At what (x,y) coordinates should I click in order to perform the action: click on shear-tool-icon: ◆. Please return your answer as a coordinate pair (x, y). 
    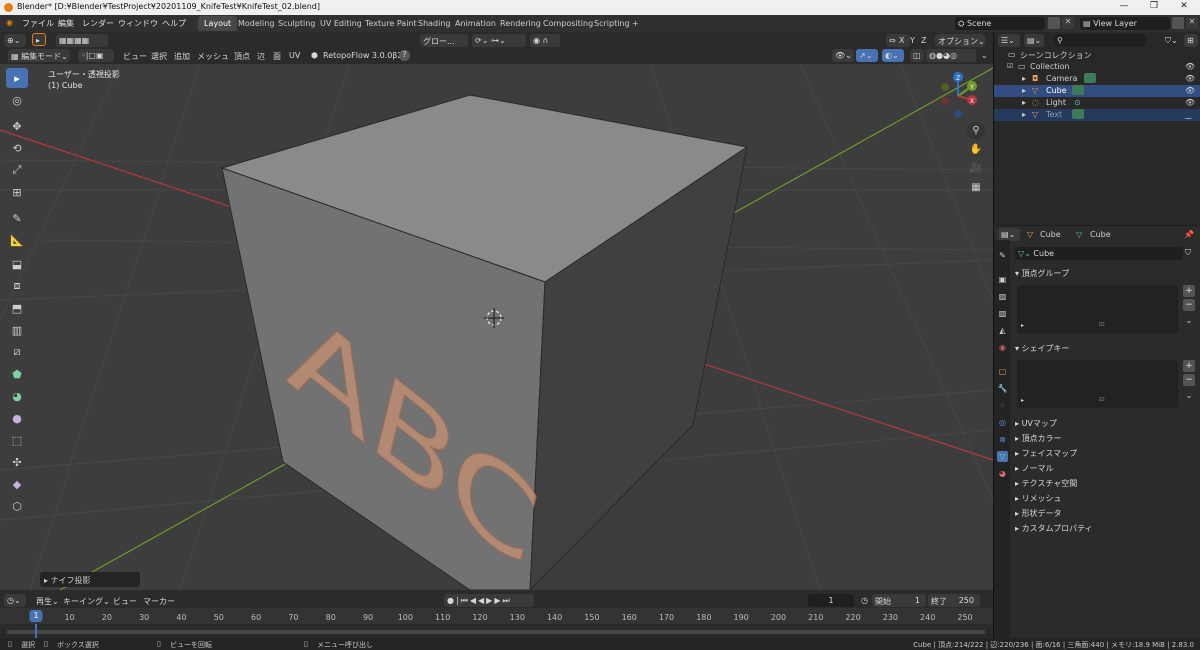
    Looking at the image, I should click on (17, 484).